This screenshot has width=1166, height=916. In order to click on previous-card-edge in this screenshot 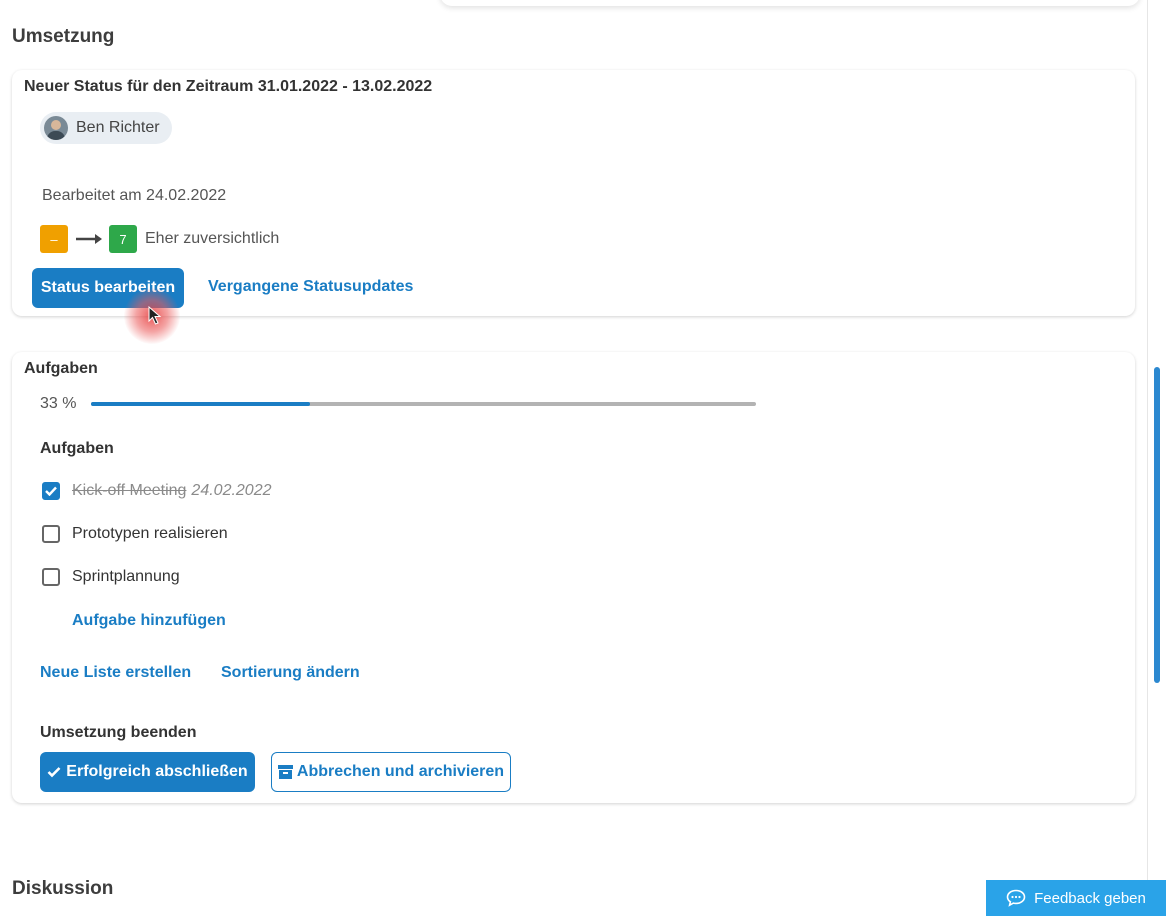, I will do `click(790, 3)`.